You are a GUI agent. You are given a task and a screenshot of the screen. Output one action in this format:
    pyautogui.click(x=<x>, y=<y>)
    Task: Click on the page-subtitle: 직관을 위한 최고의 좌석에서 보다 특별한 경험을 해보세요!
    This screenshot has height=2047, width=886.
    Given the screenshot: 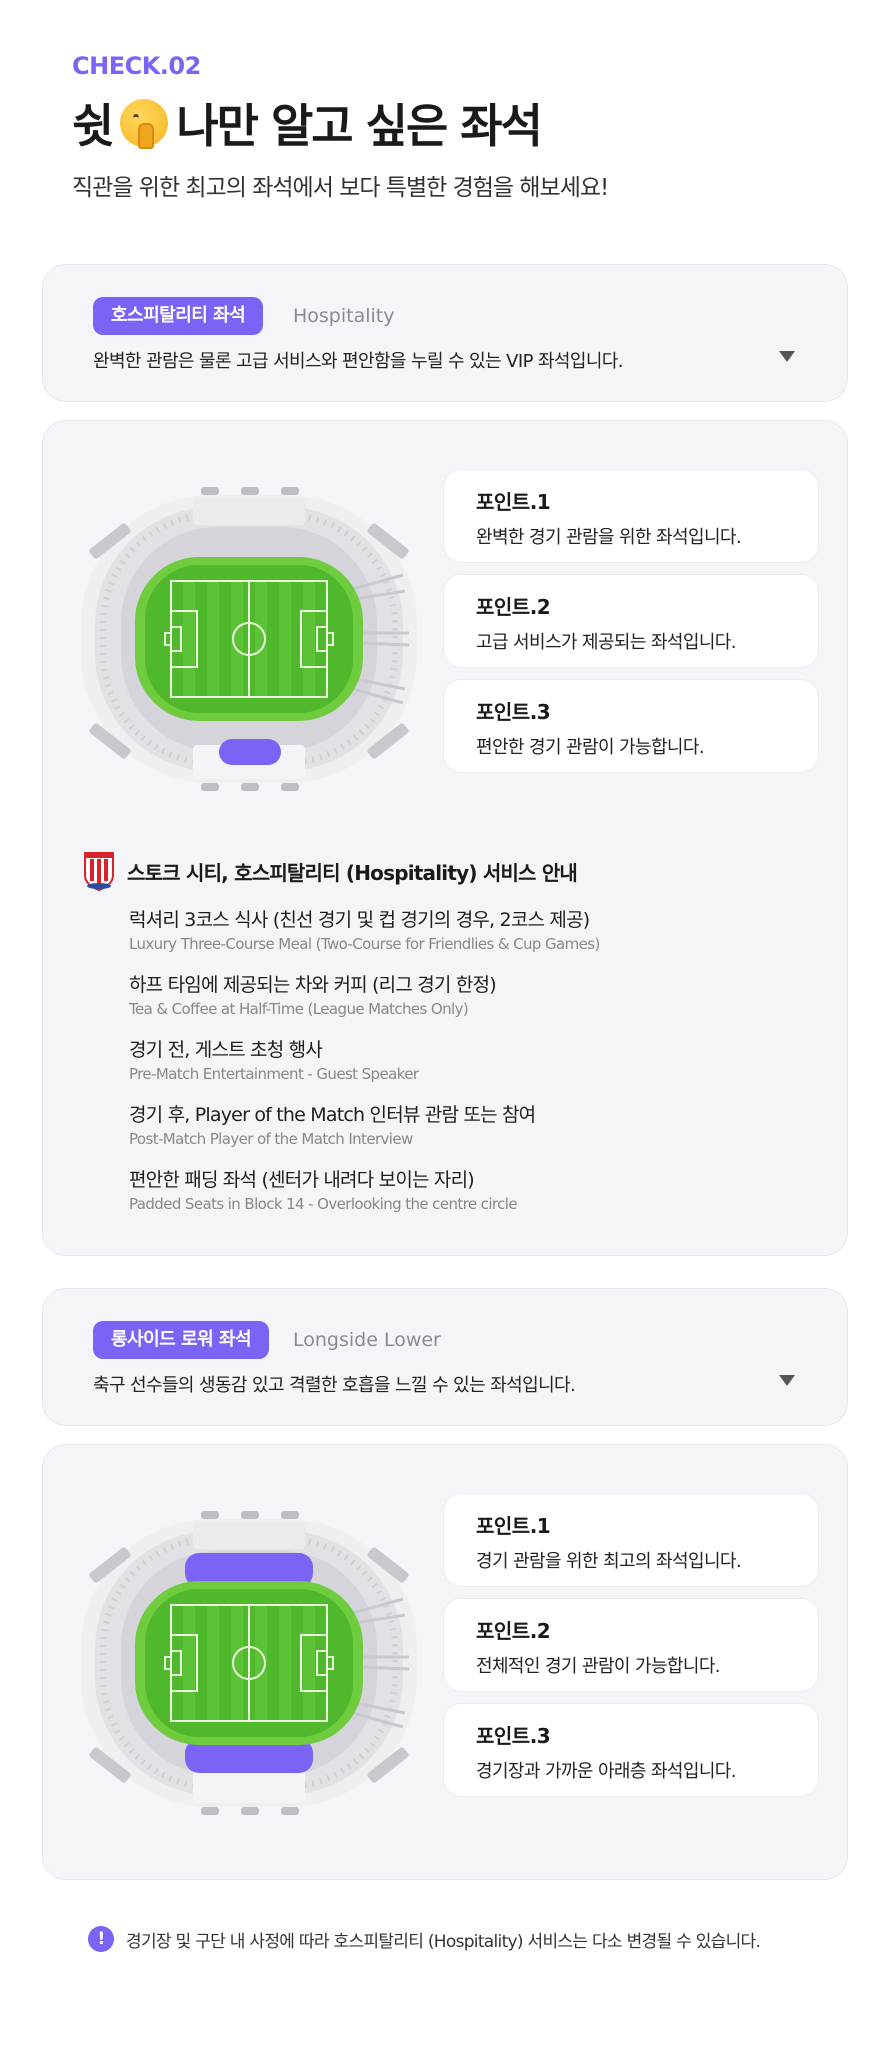 What is the action you would take?
    pyautogui.click(x=340, y=188)
    